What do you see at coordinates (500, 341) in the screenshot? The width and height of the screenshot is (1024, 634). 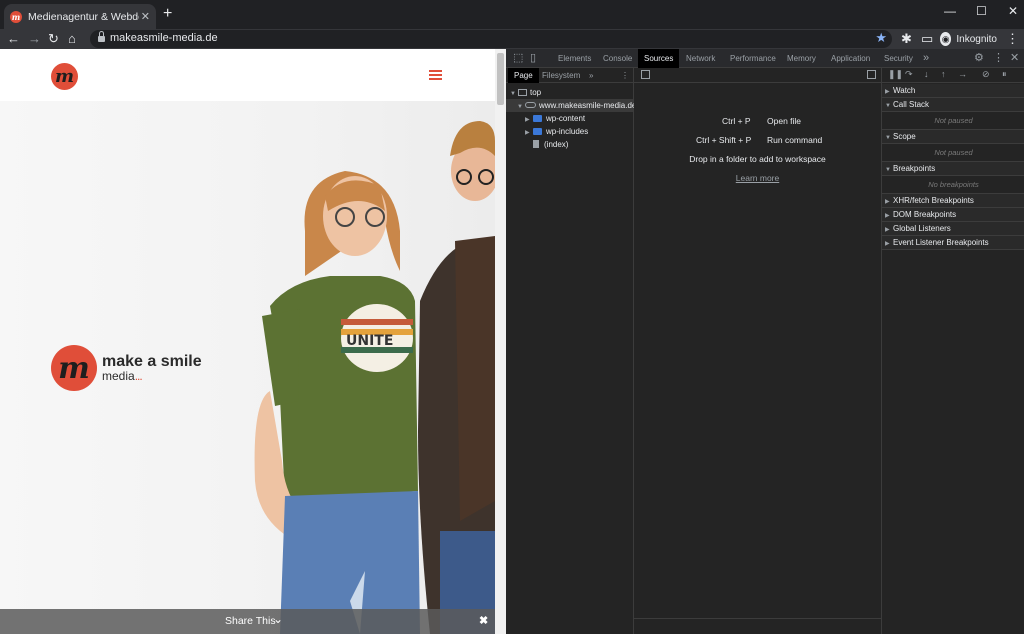 I see `page-scrollbar` at bounding box center [500, 341].